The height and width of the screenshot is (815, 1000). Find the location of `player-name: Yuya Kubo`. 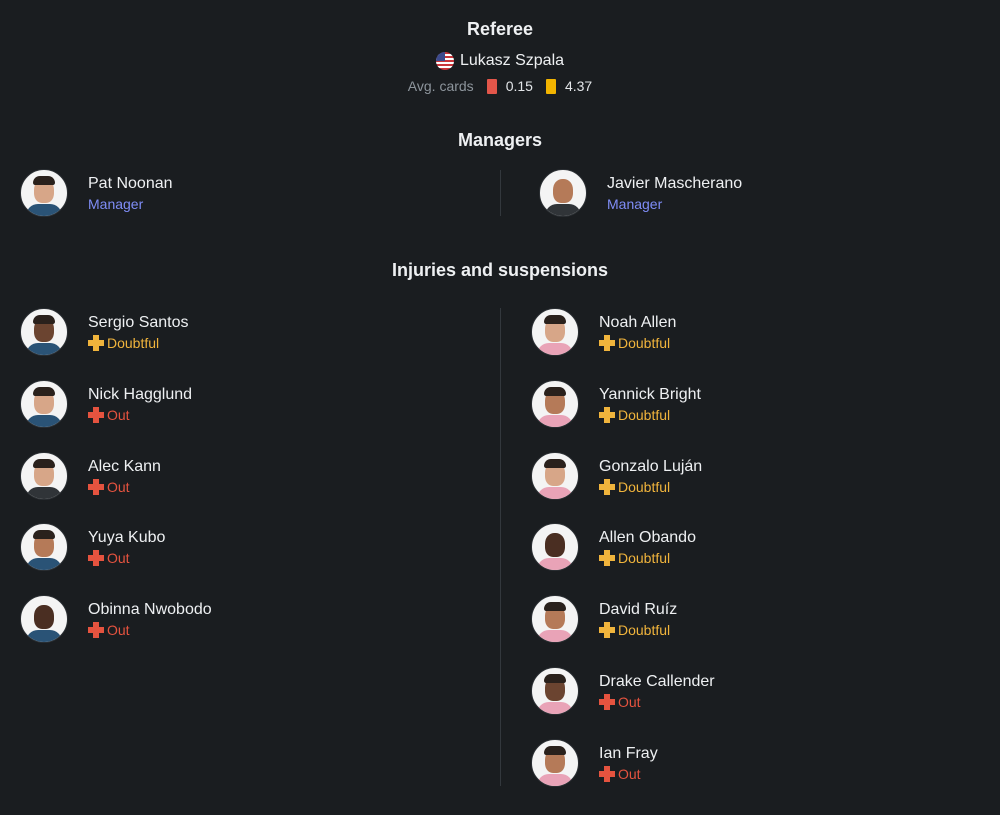

player-name: Yuya Kubo is located at coordinates (127, 537).